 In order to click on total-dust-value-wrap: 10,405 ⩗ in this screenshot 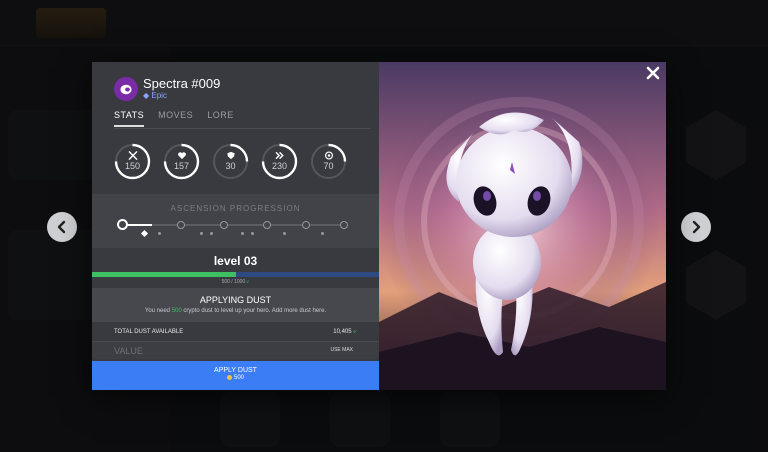, I will do `click(345, 332)`.